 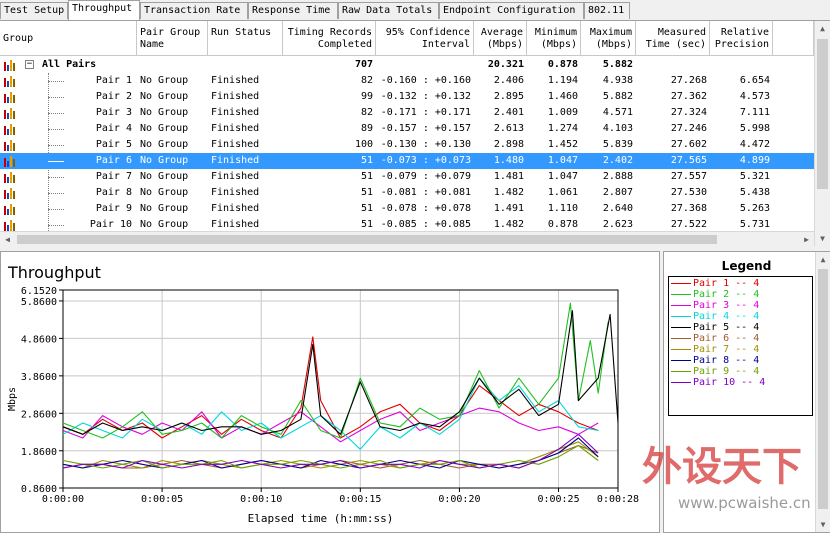 I want to click on confidence-interval: -0.085 : +0.085, so click(x=425, y=224).